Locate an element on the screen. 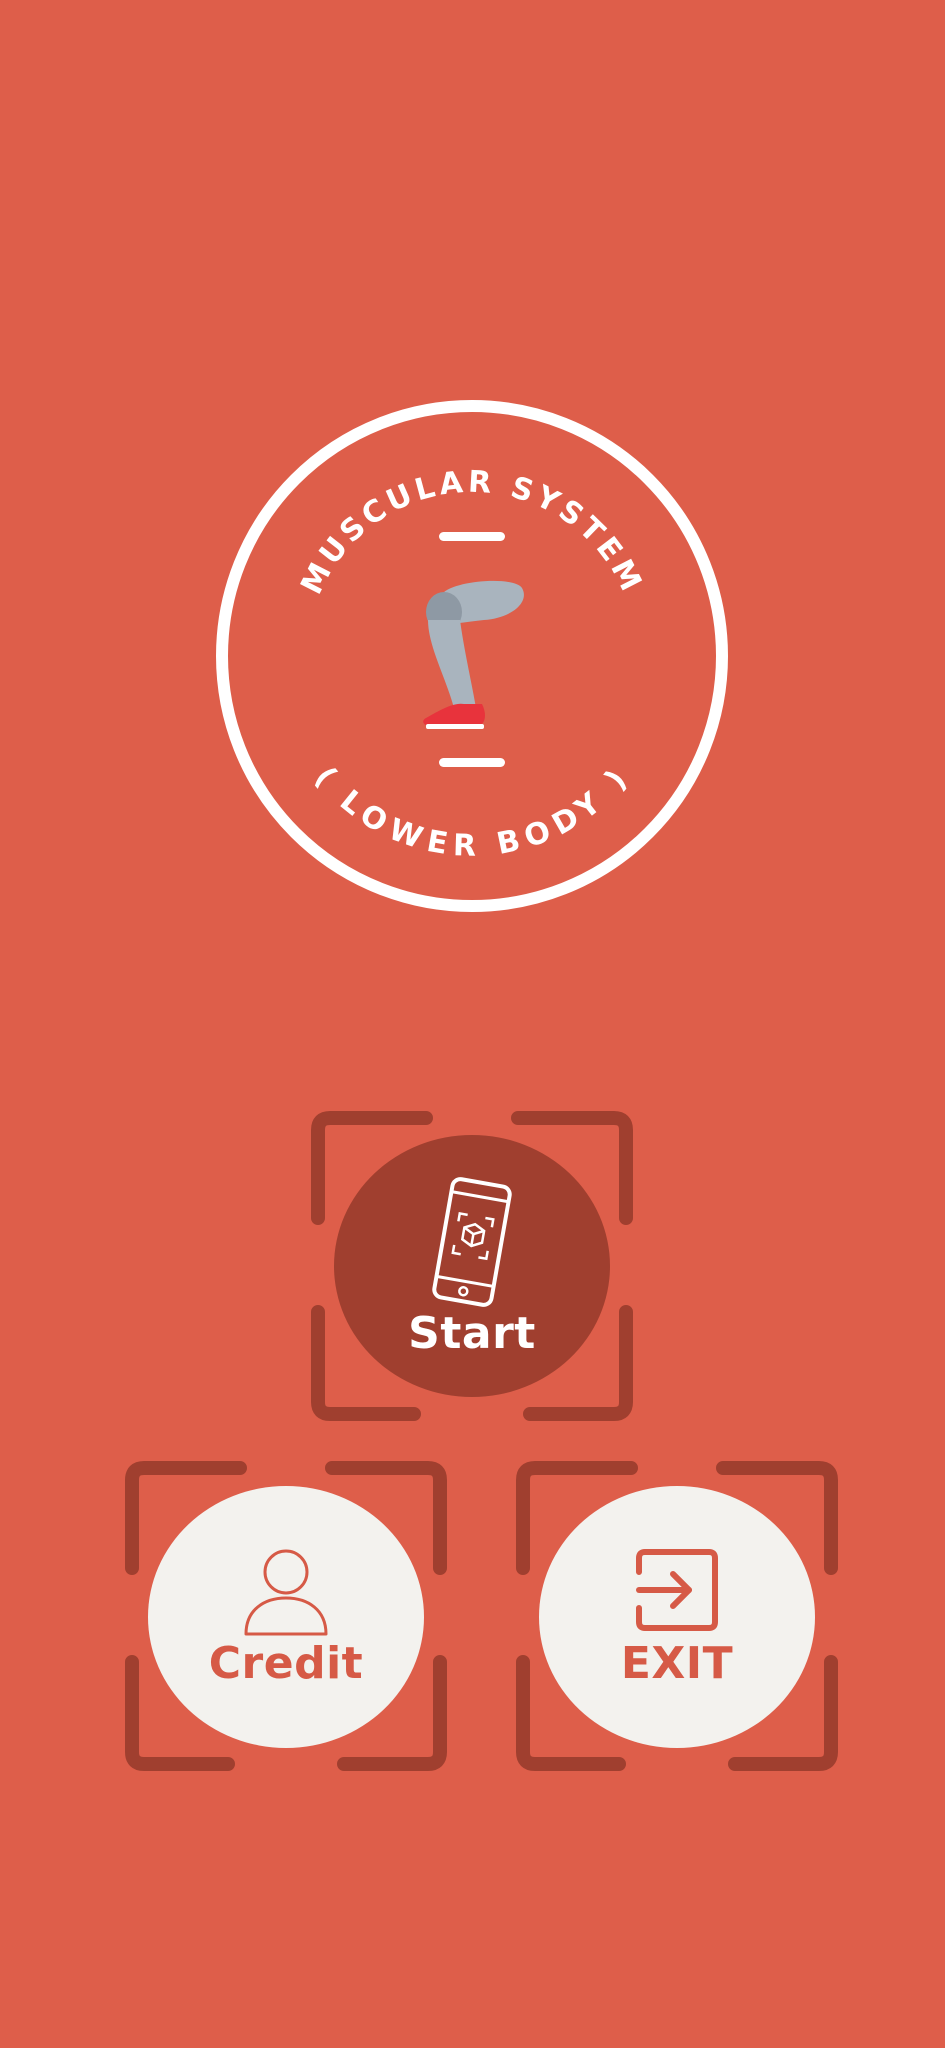 Image resolution: width=945 pixels, height=2048 pixels. exit-label: EXIT is located at coordinates (677, 1663).